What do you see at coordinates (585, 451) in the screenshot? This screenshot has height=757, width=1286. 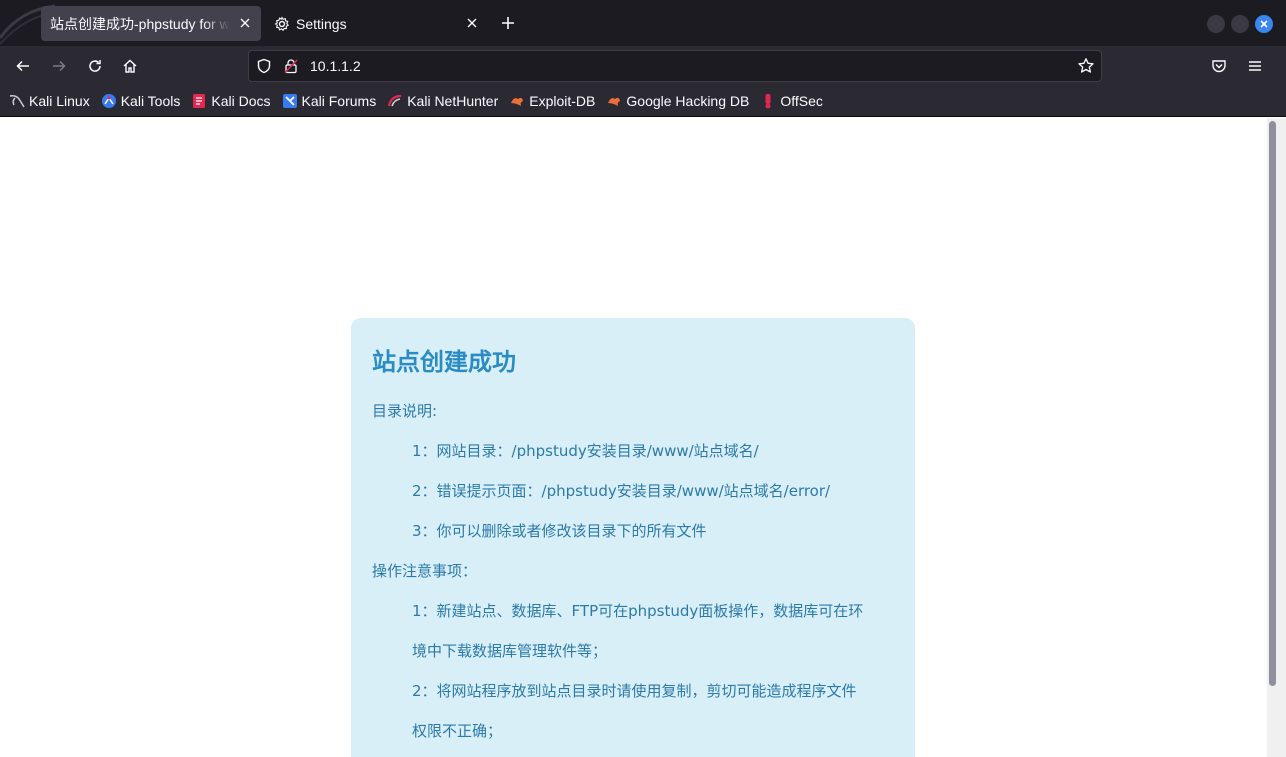 I see `directory-item: 1：网站目录：/phpstudy安装目录/www/站点域名/` at bounding box center [585, 451].